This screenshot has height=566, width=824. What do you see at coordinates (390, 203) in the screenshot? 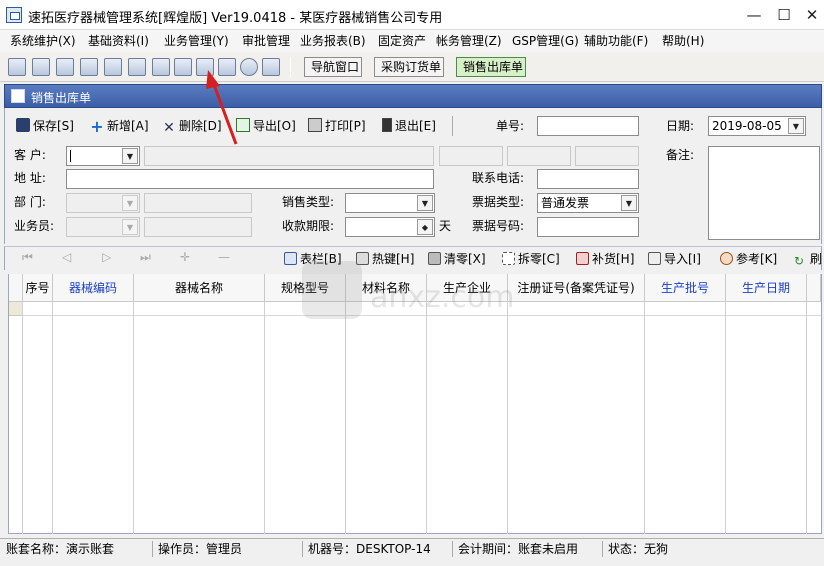
I see `sale-type-select: ▼` at bounding box center [390, 203].